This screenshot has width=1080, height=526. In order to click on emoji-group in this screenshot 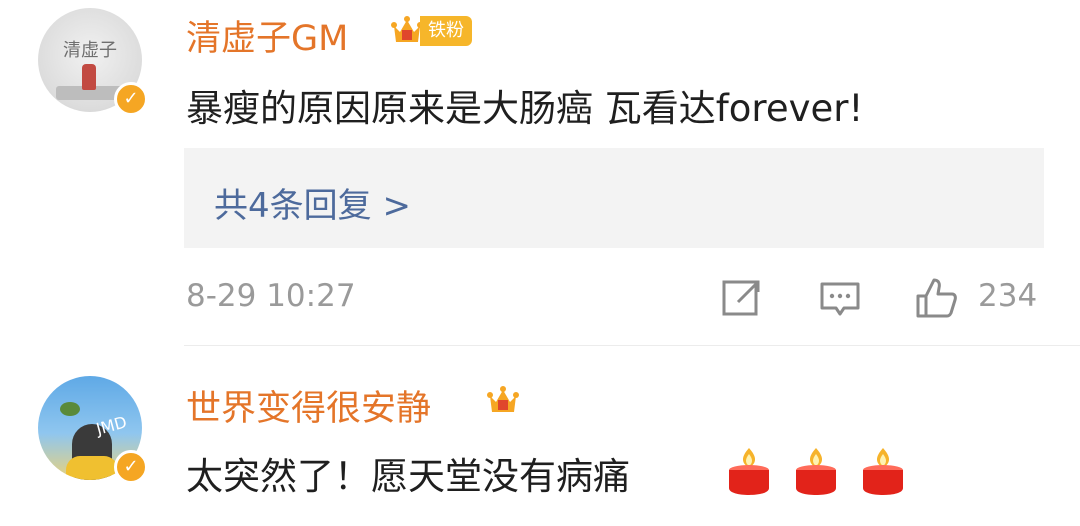, I will do `click(824, 471)`.